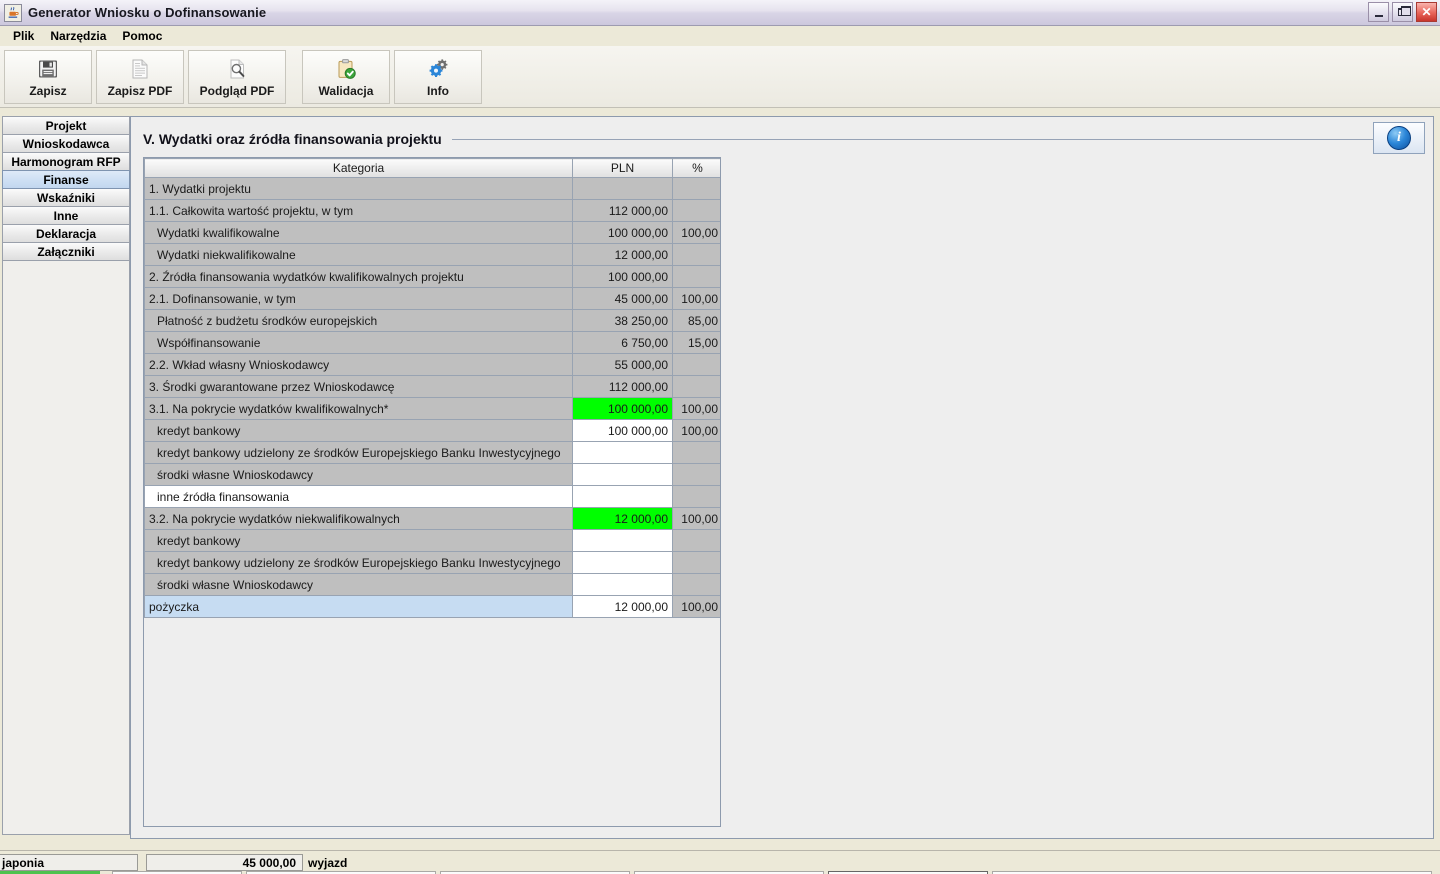 This screenshot has width=1440, height=874. I want to click on minimize-button, so click(1378, 12).